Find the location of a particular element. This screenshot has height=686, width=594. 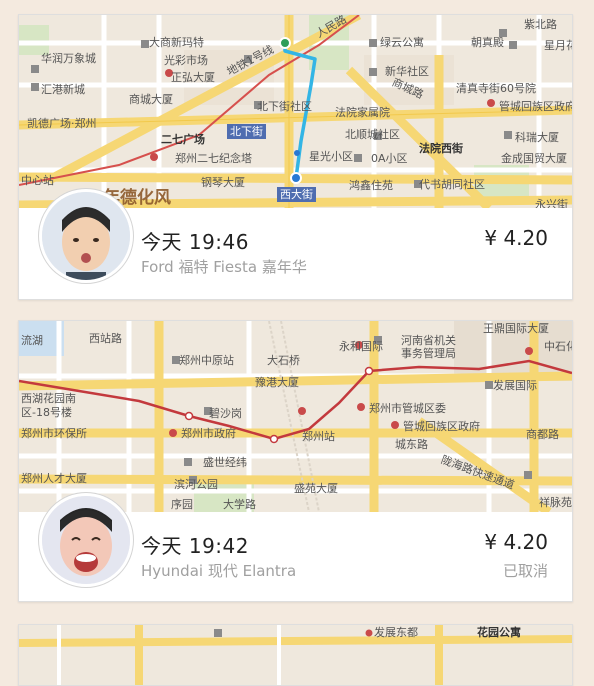

map-label: 碧沙岗 is located at coordinates (225, 413).